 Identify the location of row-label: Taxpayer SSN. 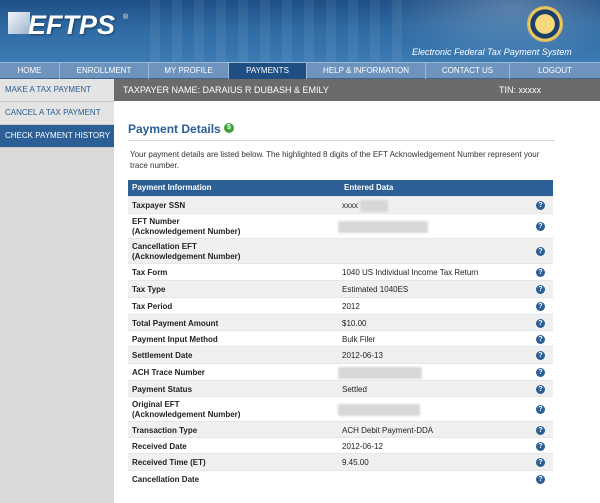
(159, 205).